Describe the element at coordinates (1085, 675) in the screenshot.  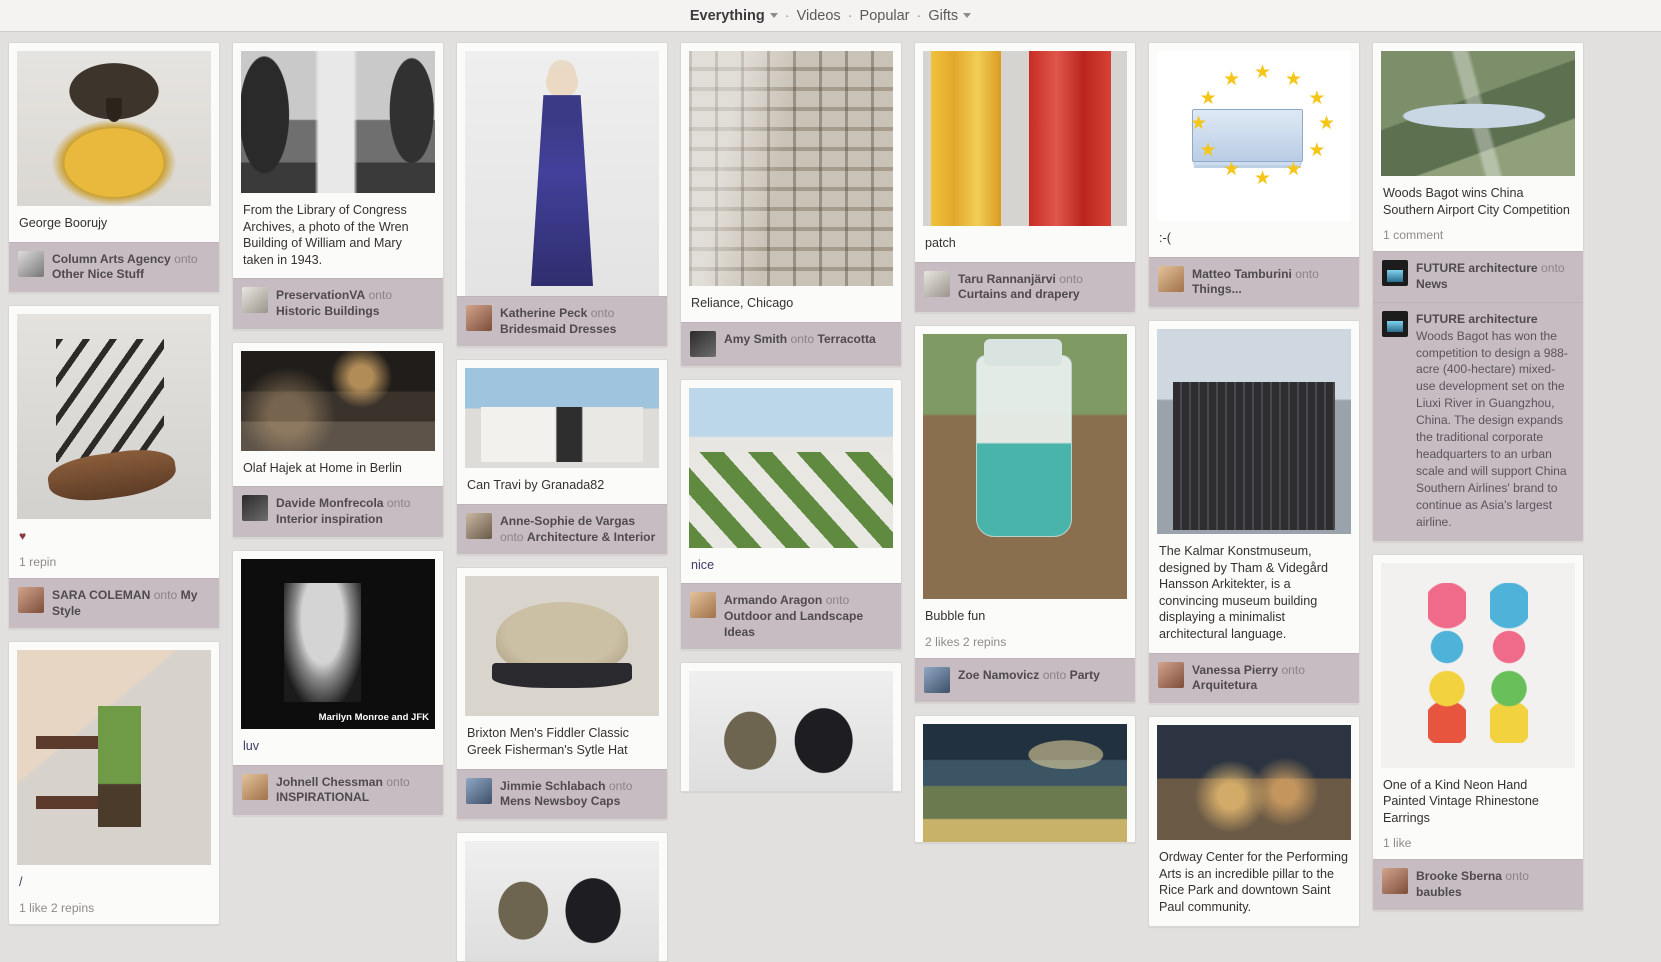
I see `attribution-board: Party` at that location.